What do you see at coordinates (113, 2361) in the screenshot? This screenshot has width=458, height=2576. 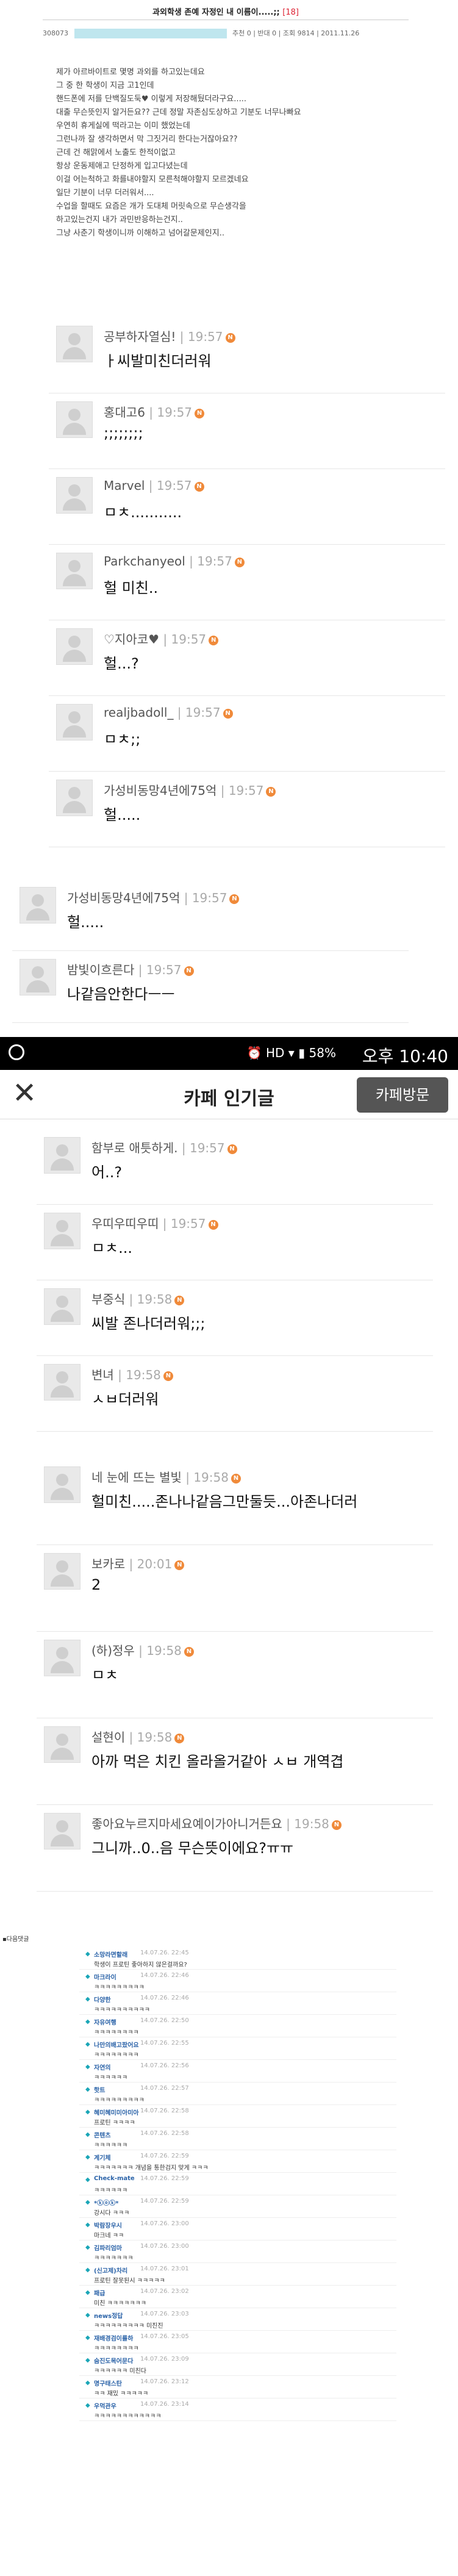 I see `mini-author: 숨진도목어문다` at bounding box center [113, 2361].